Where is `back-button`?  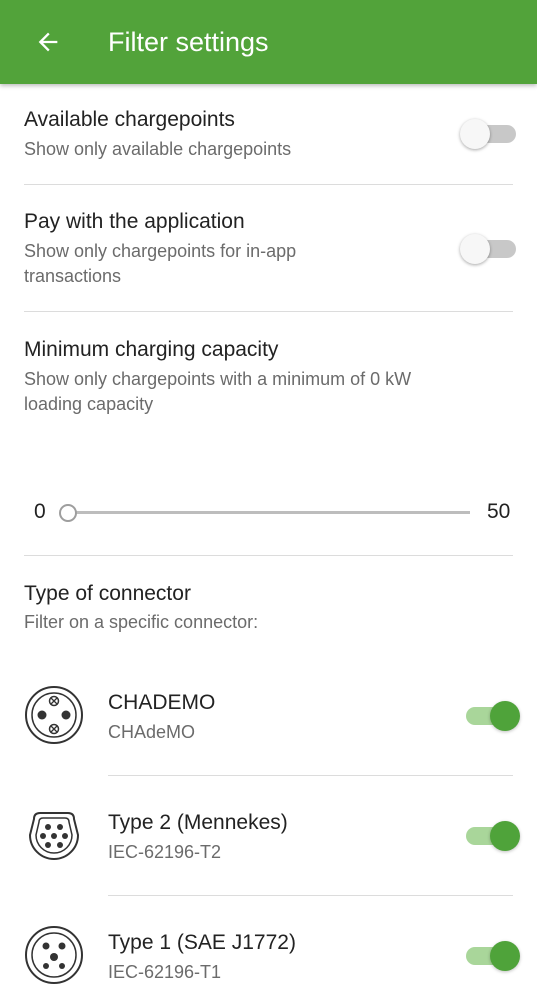 back-button is located at coordinates (48, 42).